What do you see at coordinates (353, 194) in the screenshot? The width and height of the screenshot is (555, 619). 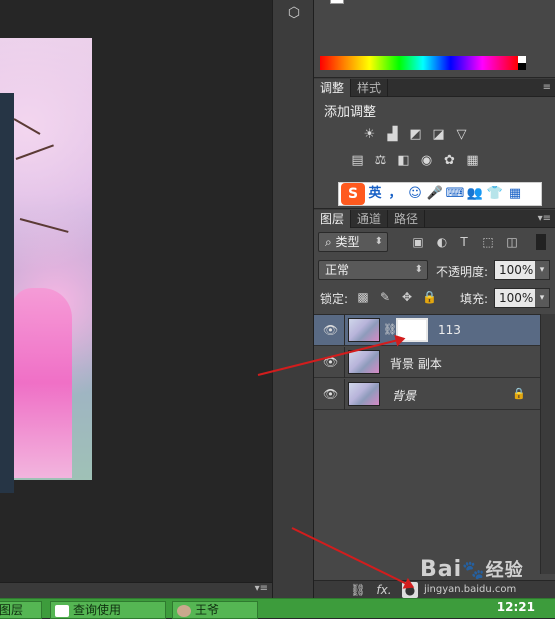 I see `sogou-logo-icon: S` at bounding box center [353, 194].